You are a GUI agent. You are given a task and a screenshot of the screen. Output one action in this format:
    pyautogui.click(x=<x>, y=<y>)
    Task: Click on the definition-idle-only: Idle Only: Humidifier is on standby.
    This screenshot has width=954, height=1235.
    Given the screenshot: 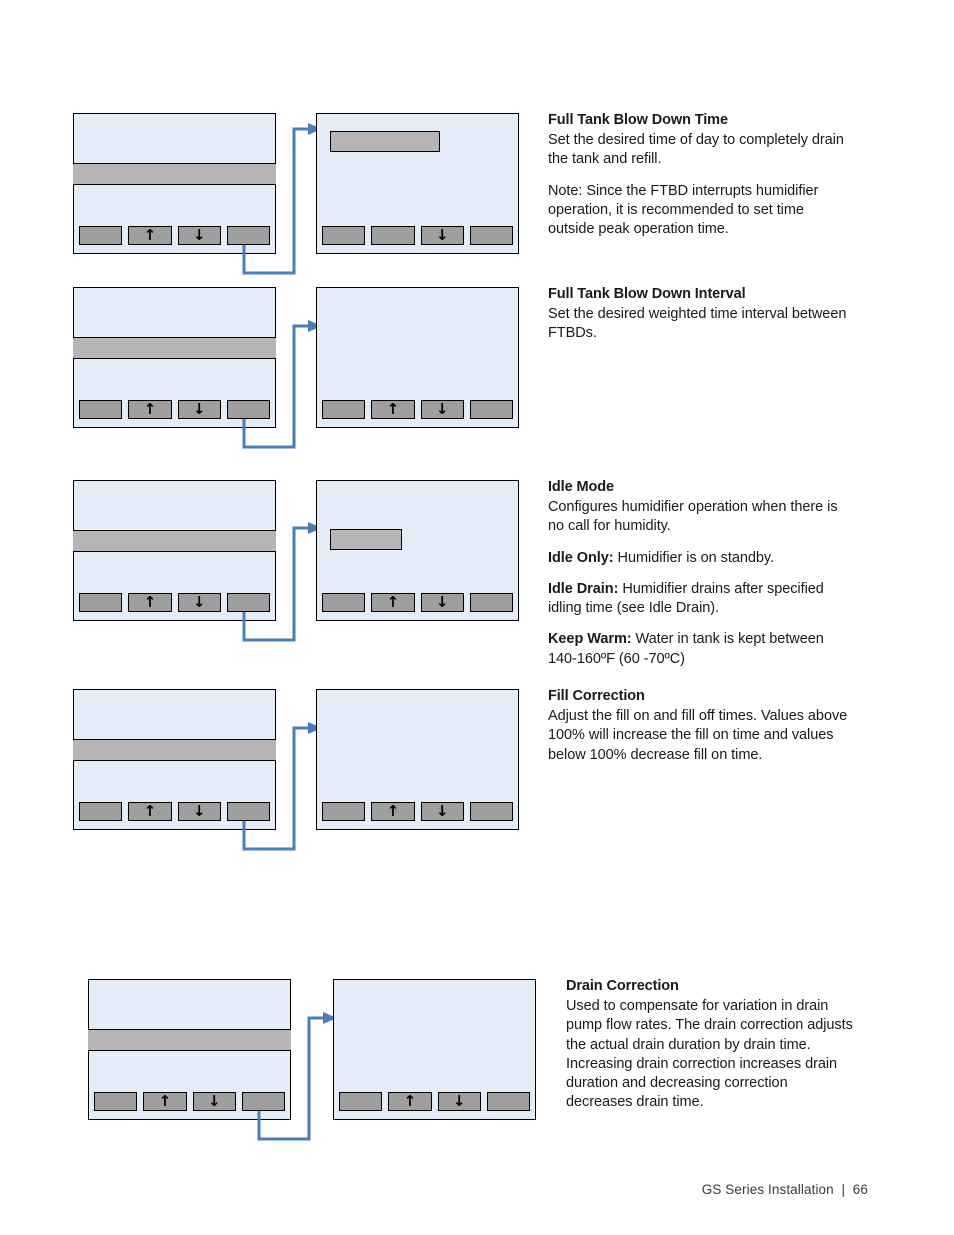 What is the action you would take?
    pyautogui.click(x=701, y=558)
    